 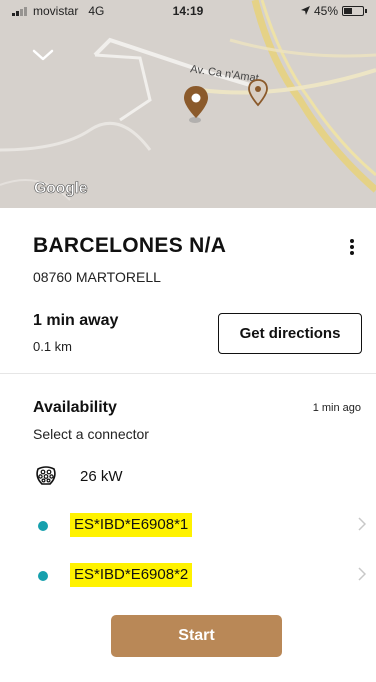 I want to click on connector-row-1: ES*IBD*E6908*1, so click(x=188, y=526).